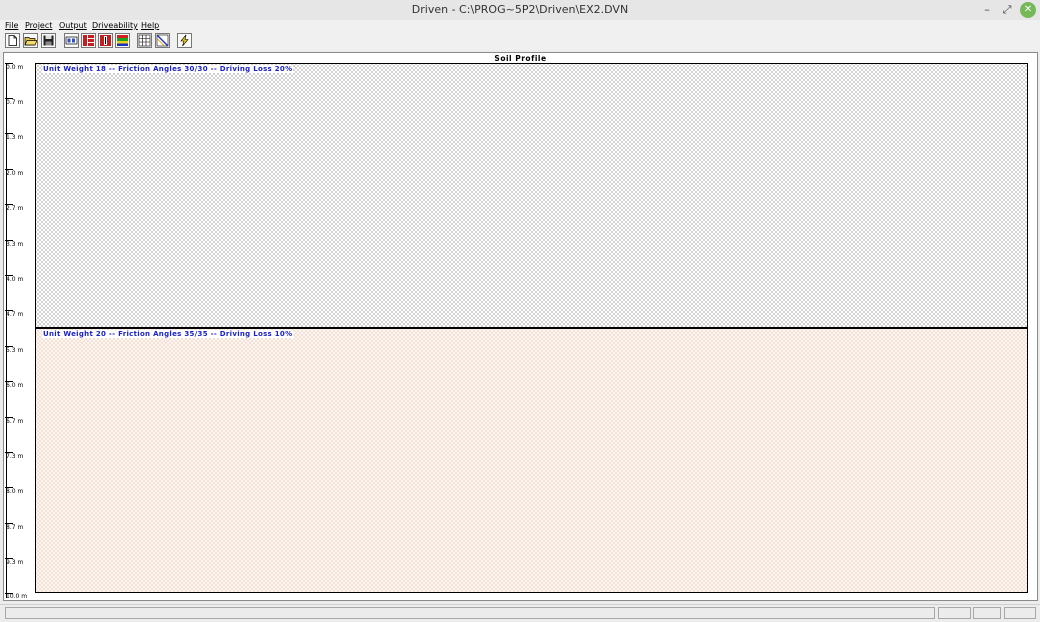 The height and width of the screenshot is (622, 1040). What do you see at coordinates (15, 456) in the screenshot?
I see `depth-label: 7.3 m` at bounding box center [15, 456].